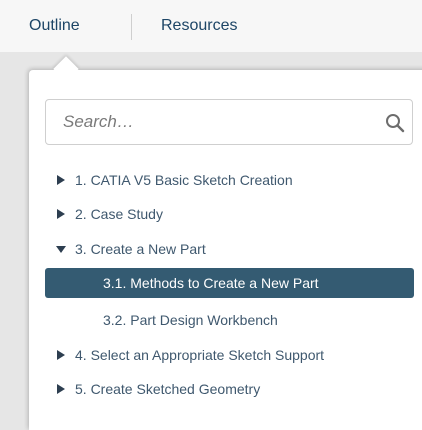  What do you see at coordinates (131, 27) in the screenshot?
I see `tab-divider` at bounding box center [131, 27].